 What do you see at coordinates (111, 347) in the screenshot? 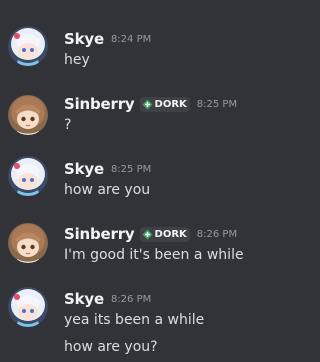
I see `message-text: how are you?` at bounding box center [111, 347].